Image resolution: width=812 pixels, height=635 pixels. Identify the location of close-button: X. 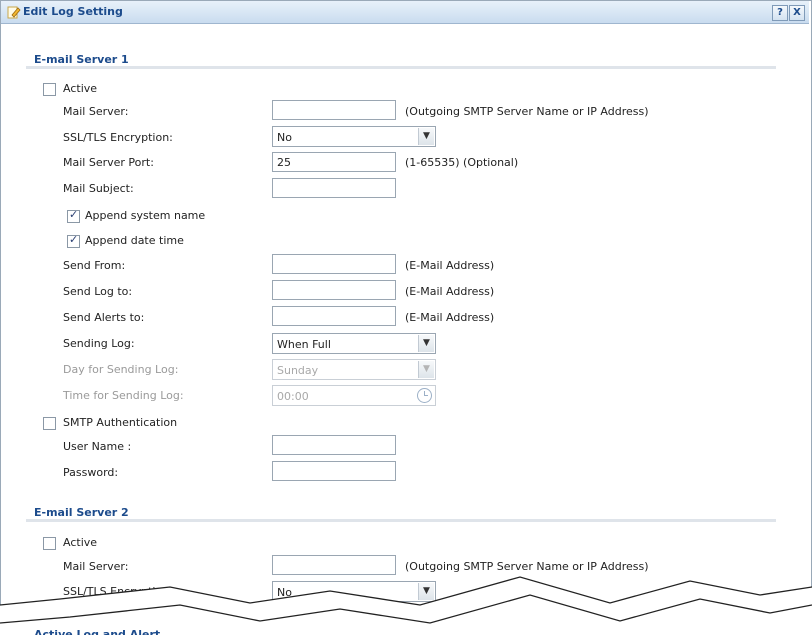
(797, 13).